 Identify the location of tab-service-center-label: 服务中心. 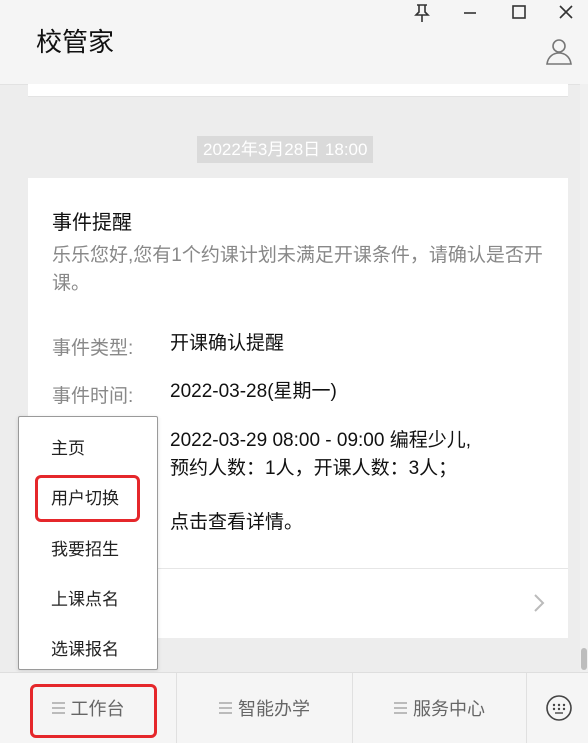
(449, 709).